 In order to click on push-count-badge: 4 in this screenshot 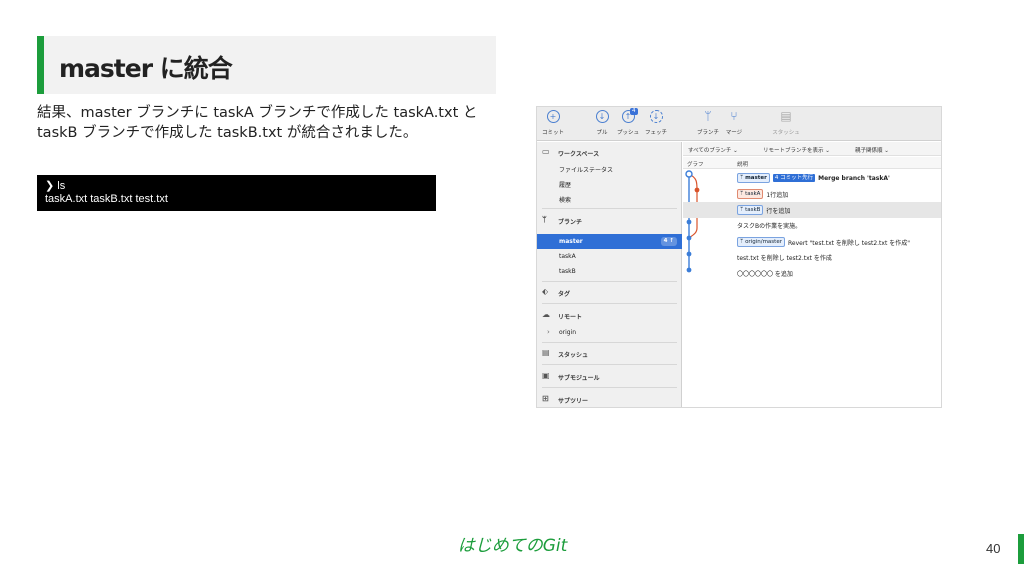, I will do `click(634, 111)`.